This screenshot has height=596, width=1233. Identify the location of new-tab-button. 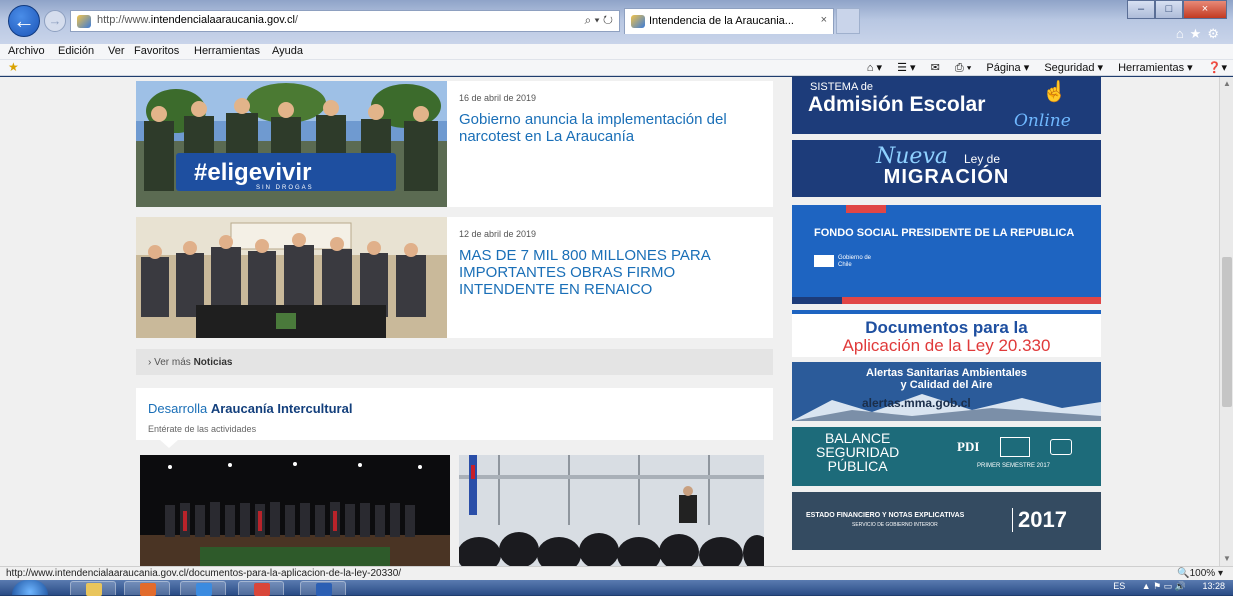
(848, 21).